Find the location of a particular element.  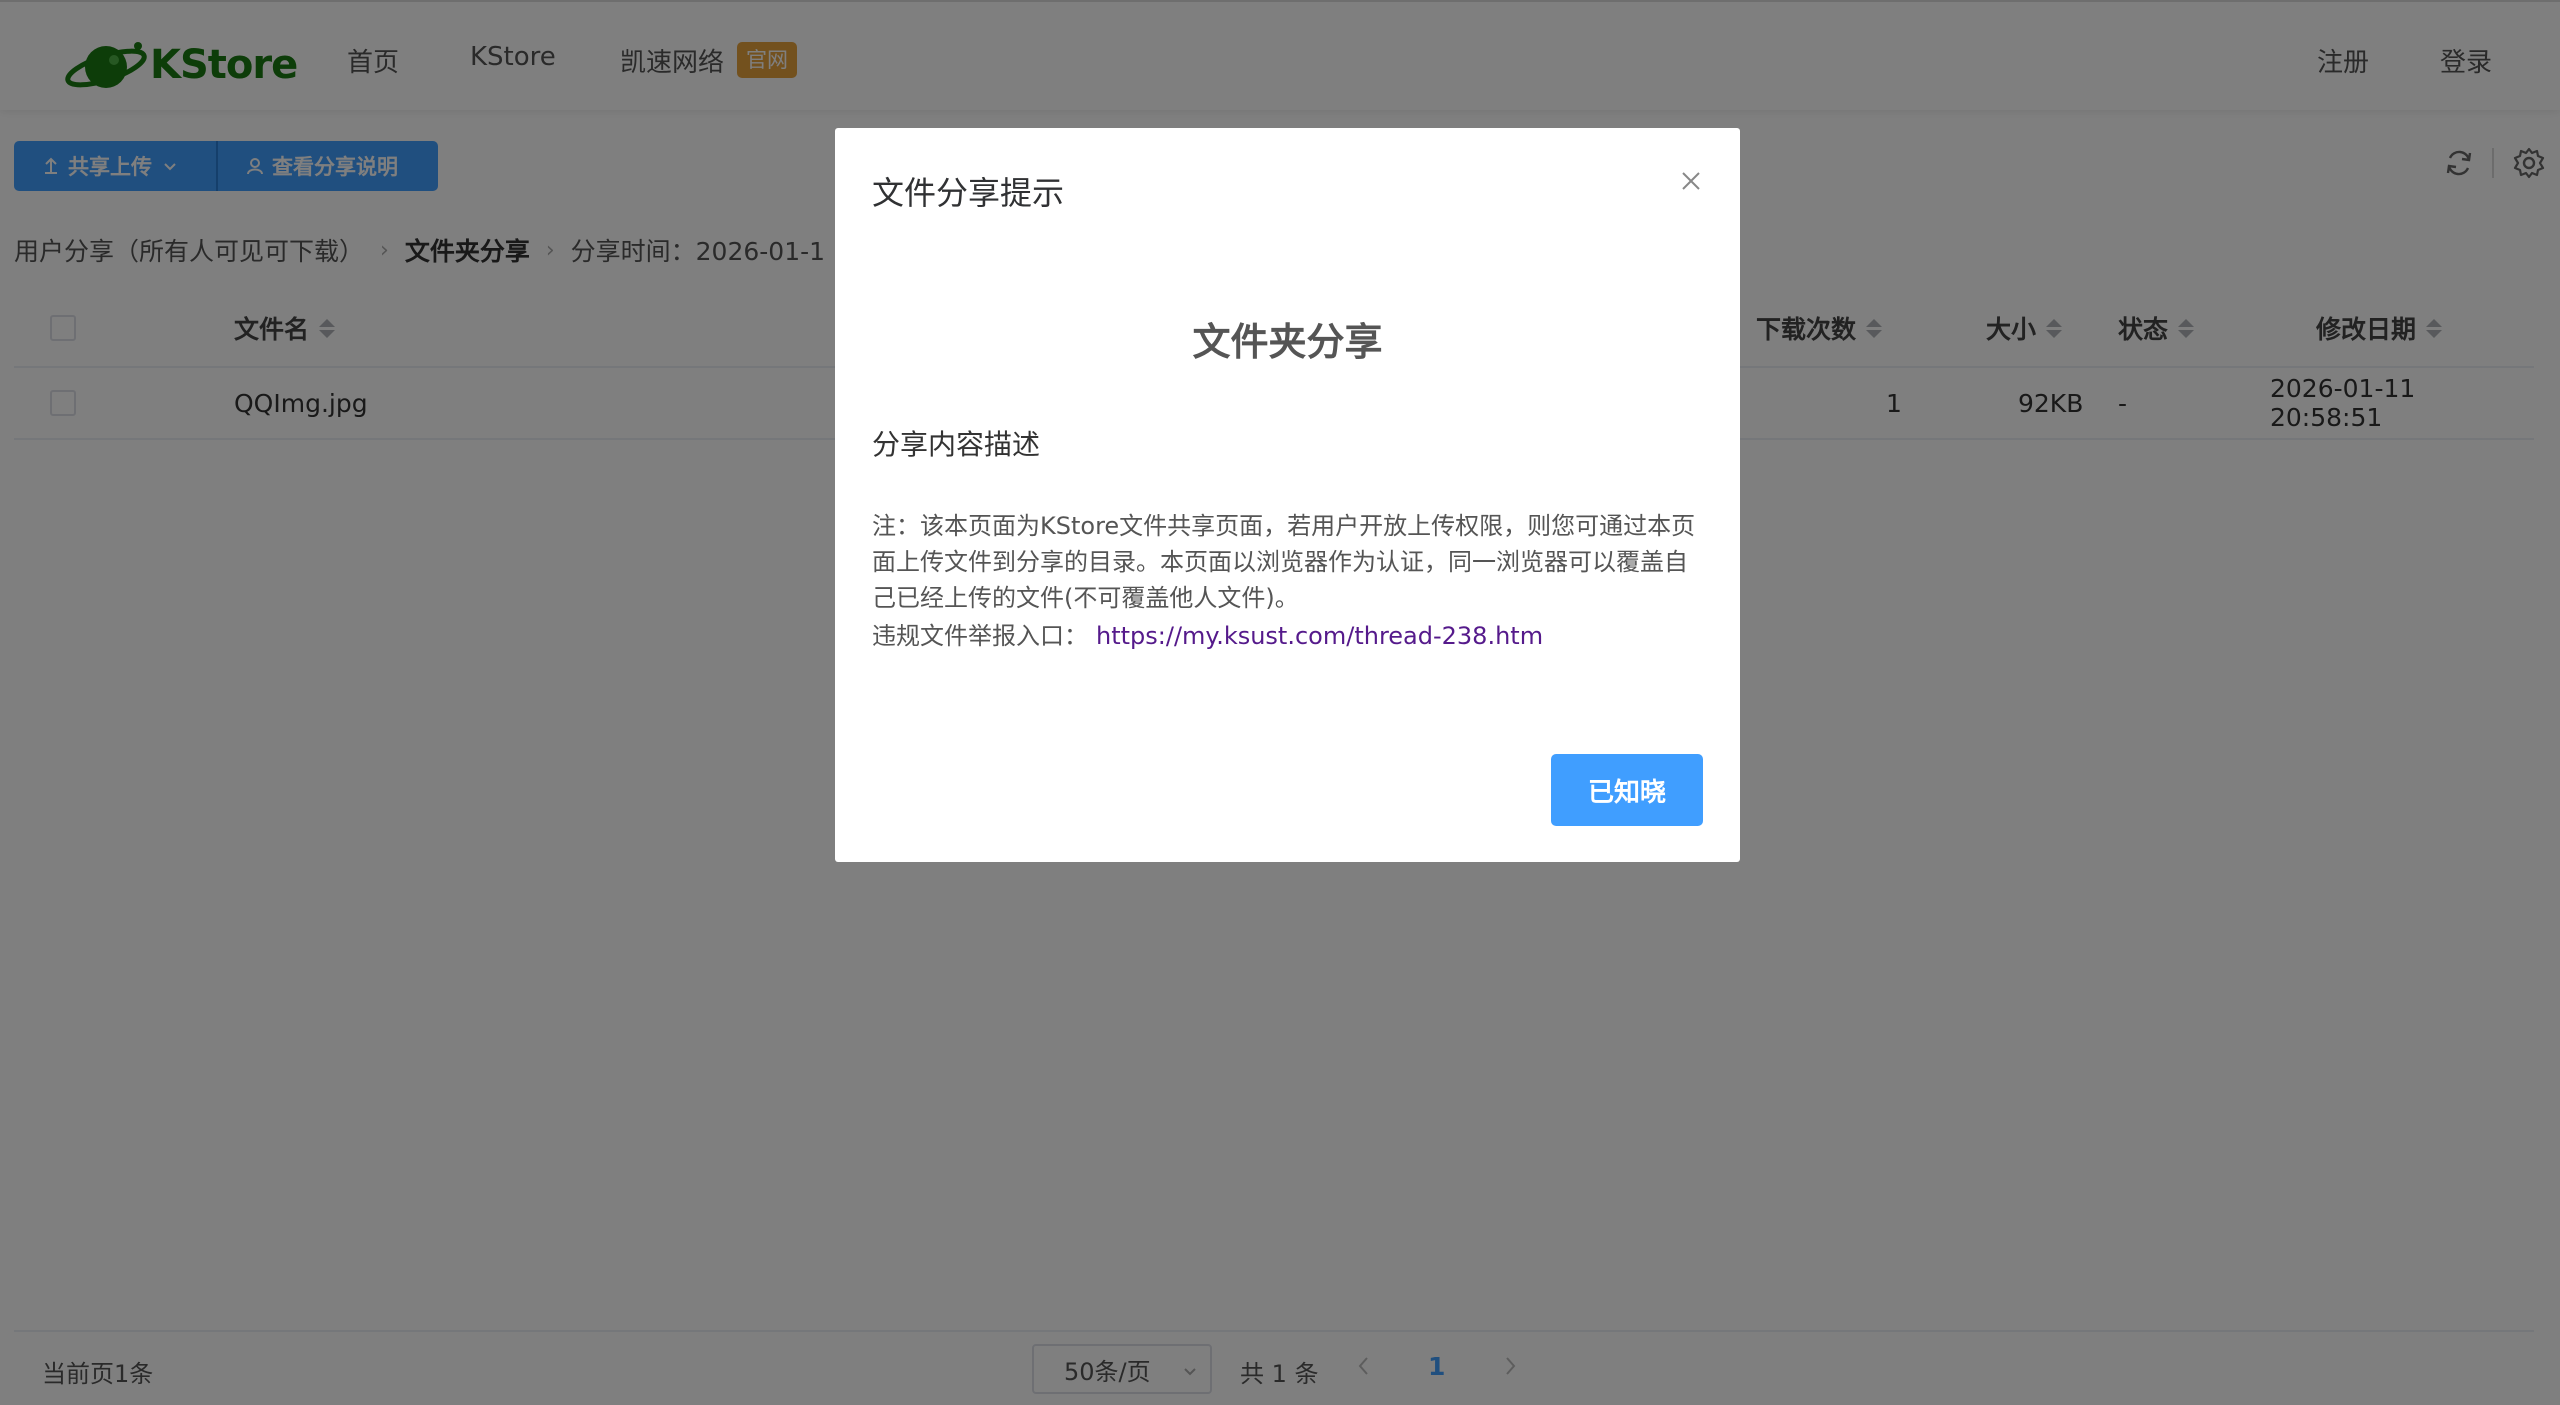

dialog-heading: 文件夹分享 is located at coordinates (1287, 342).